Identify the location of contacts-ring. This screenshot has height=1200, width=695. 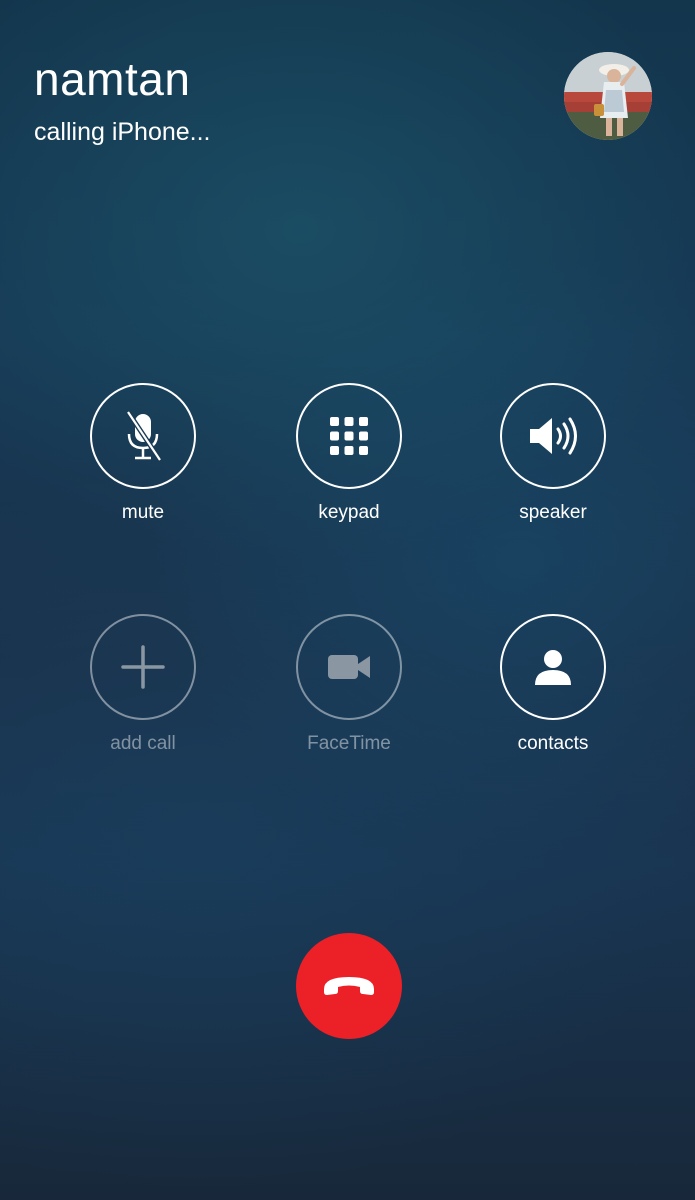
(553, 667).